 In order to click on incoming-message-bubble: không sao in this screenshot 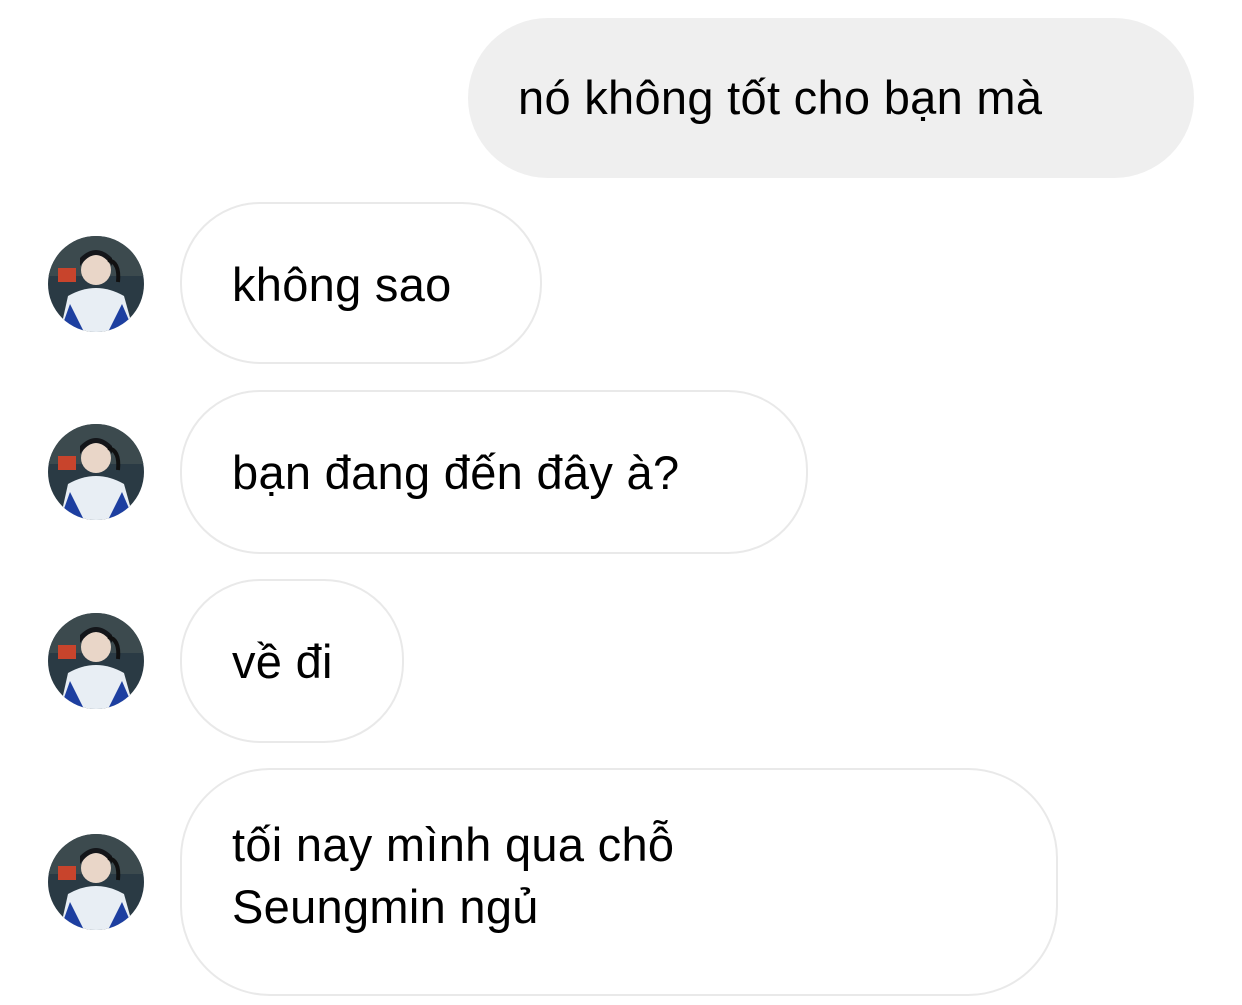, I will do `click(361, 283)`.